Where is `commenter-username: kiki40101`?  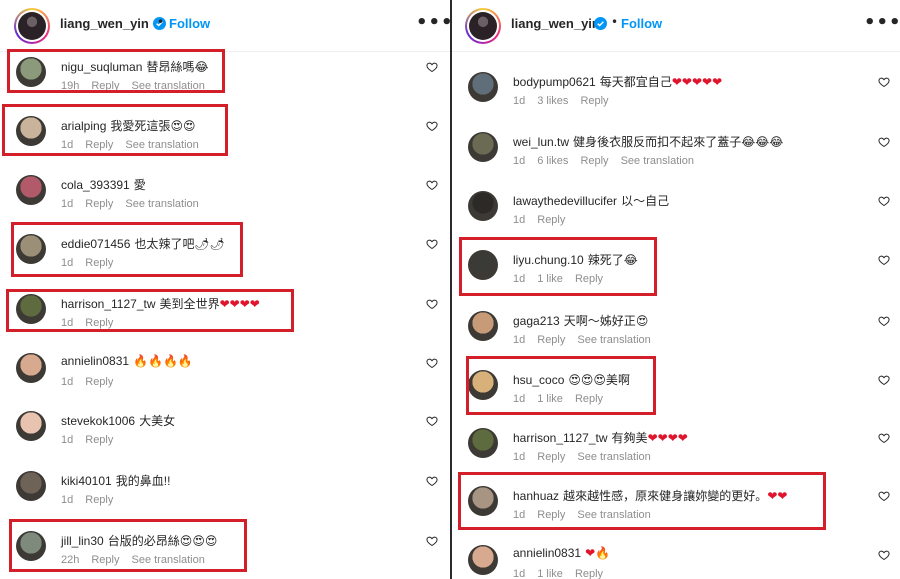 commenter-username: kiki40101 is located at coordinates (86, 481).